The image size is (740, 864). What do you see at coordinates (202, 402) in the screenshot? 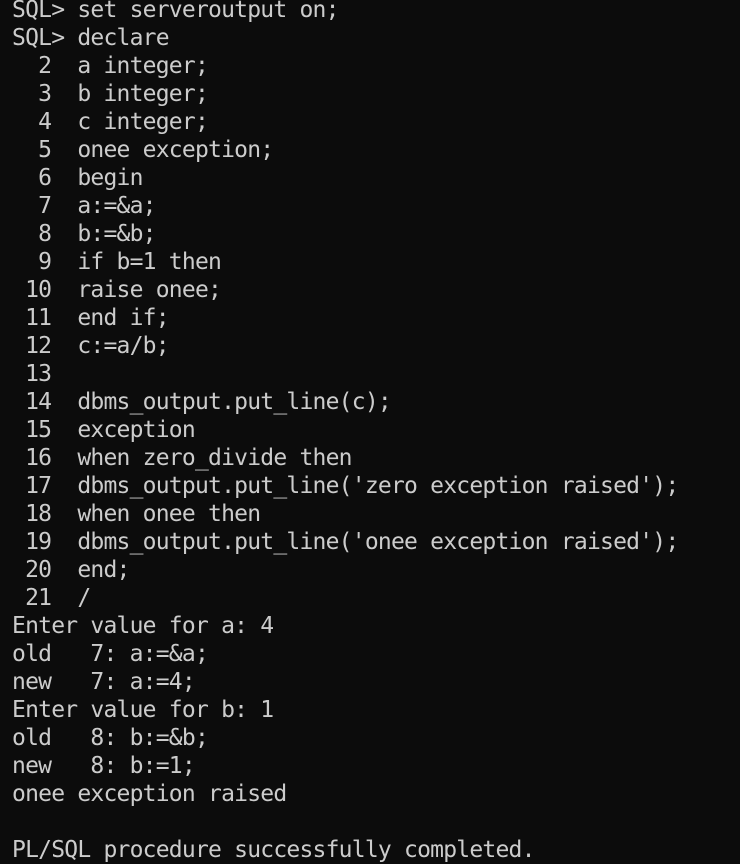
I see `terminal-line: 14 dbms_output.put_line(c);` at bounding box center [202, 402].